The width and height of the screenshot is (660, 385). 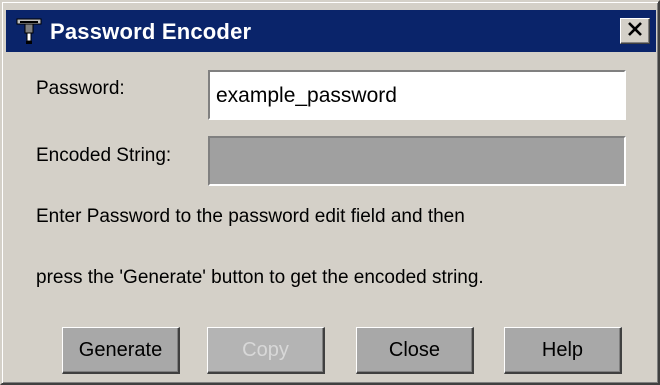 I want to click on encoded-string-output, so click(x=417, y=161).